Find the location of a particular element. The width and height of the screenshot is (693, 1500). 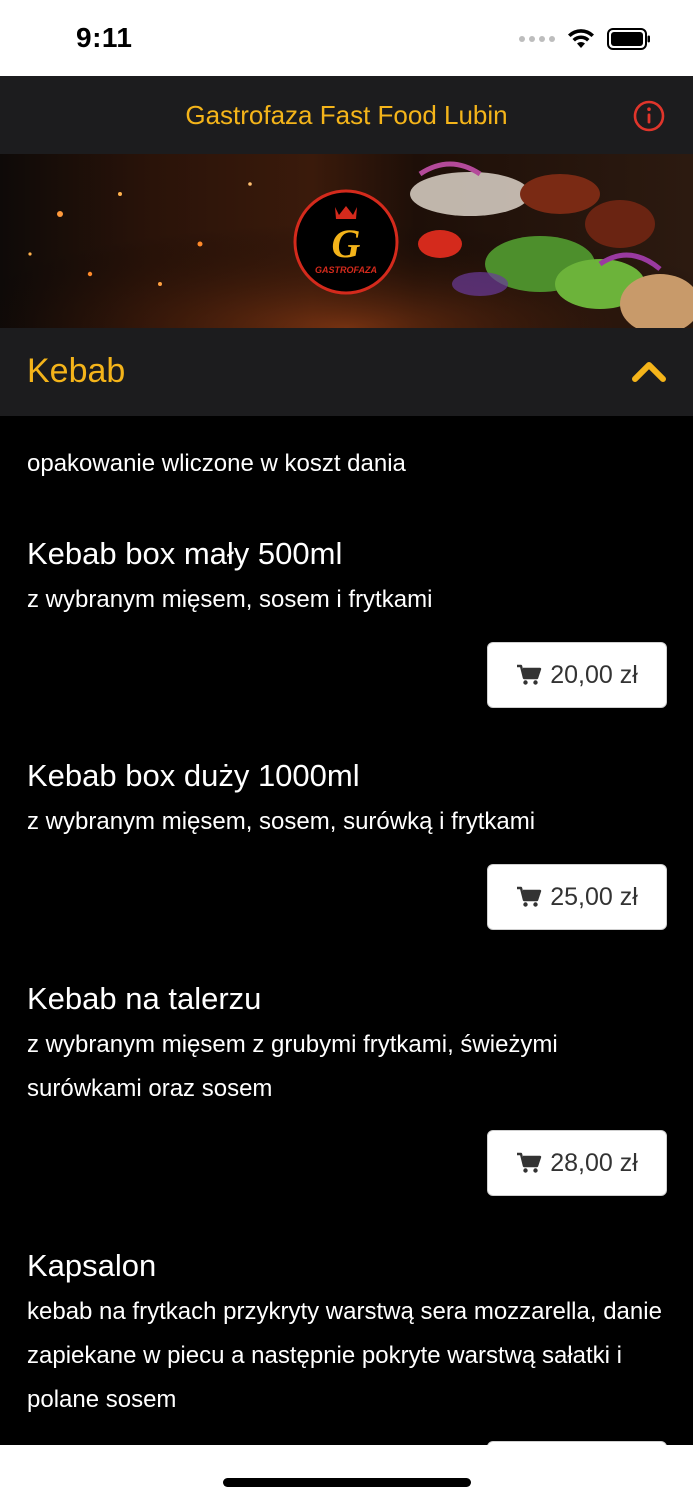

category-note: opakowanie wliczone w koszt dania is located at coordinates (216, 463).